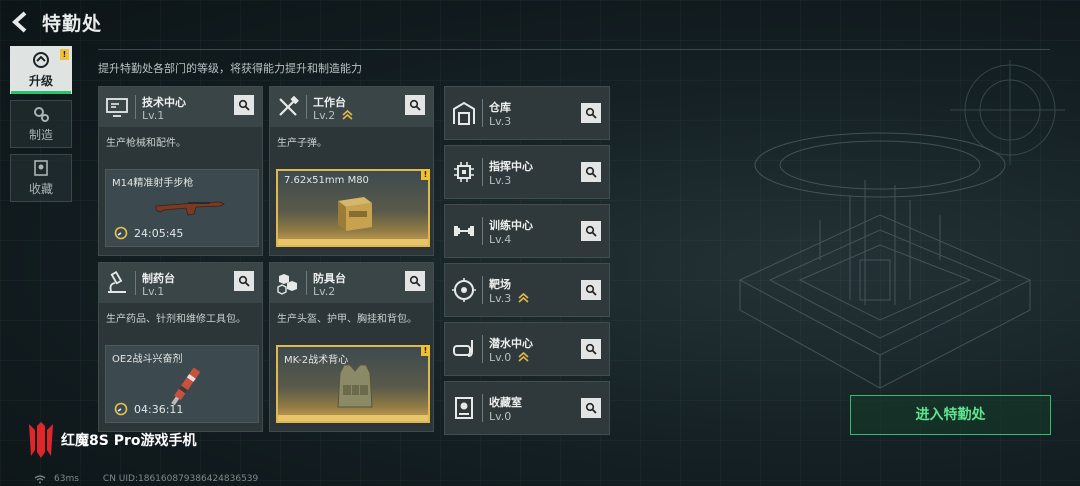  I want to click on card-armor-bench: 防具台 Lv.2 生产头盔、护甲、胸挂和背包。 MK-2战术背心 !, so click(351, 347).